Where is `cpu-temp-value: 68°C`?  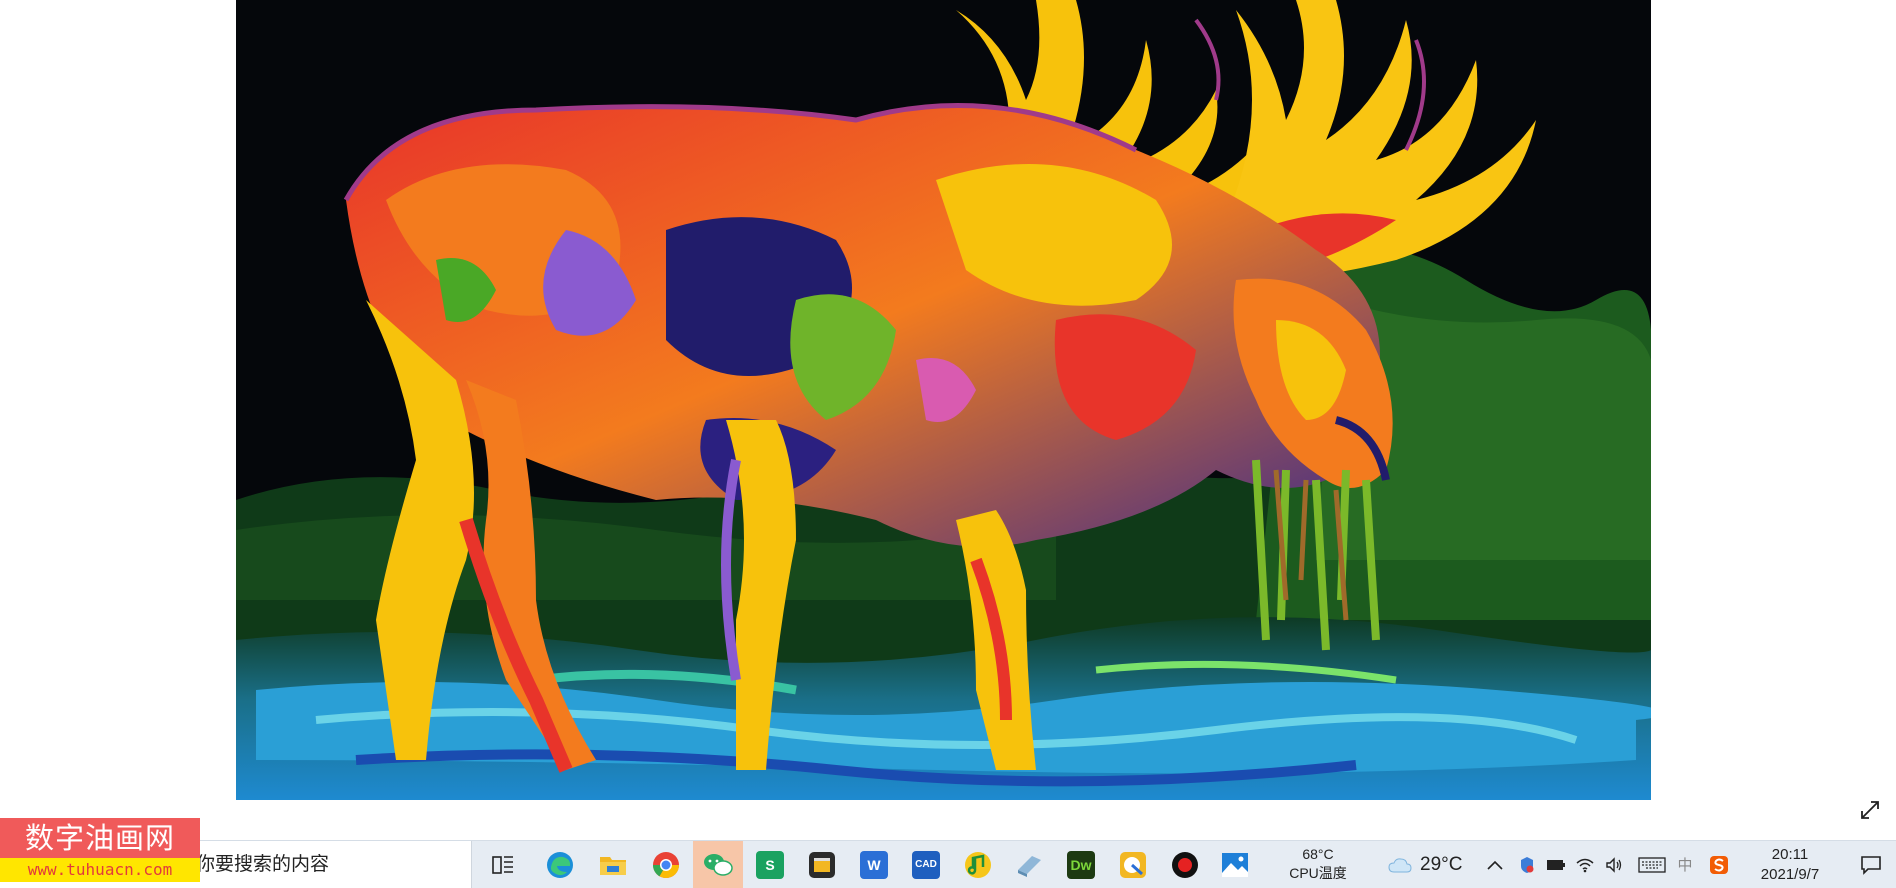 cpu-temp-value: 68°C is located at coordinates (1318, 854).